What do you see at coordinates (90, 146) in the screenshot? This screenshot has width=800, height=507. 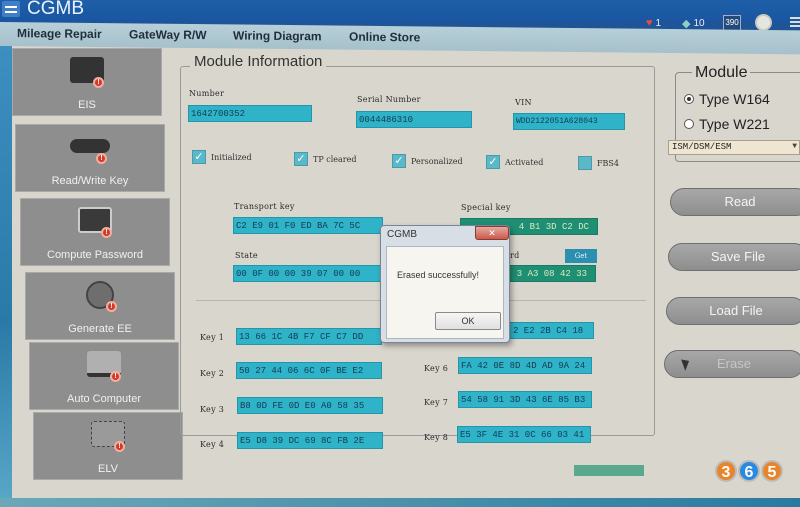 I see `car-key-icon` at bounding box center [90, 146].